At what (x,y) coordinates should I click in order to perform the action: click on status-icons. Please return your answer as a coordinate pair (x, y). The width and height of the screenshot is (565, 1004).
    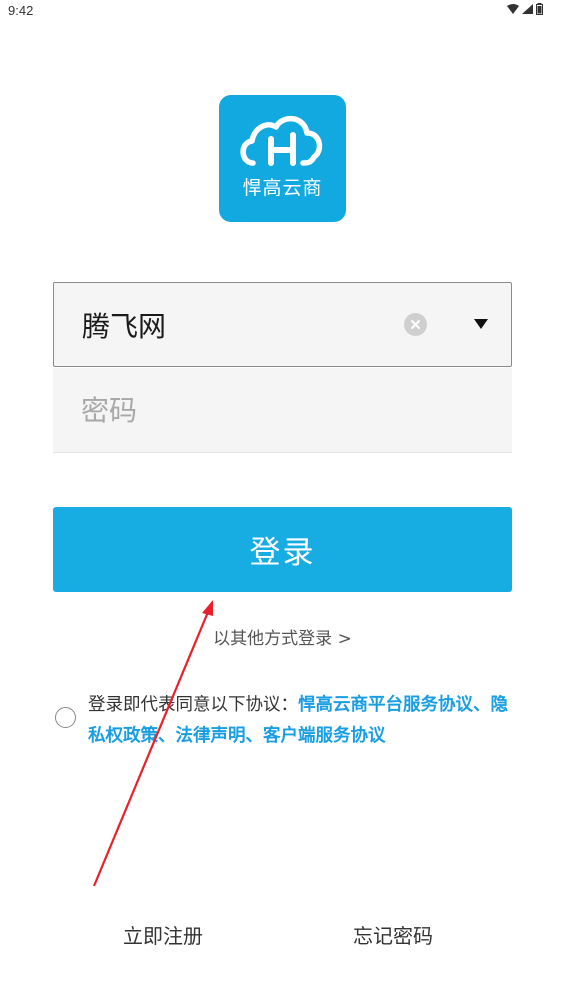
    Looking at the image, I should click on (525, 9).